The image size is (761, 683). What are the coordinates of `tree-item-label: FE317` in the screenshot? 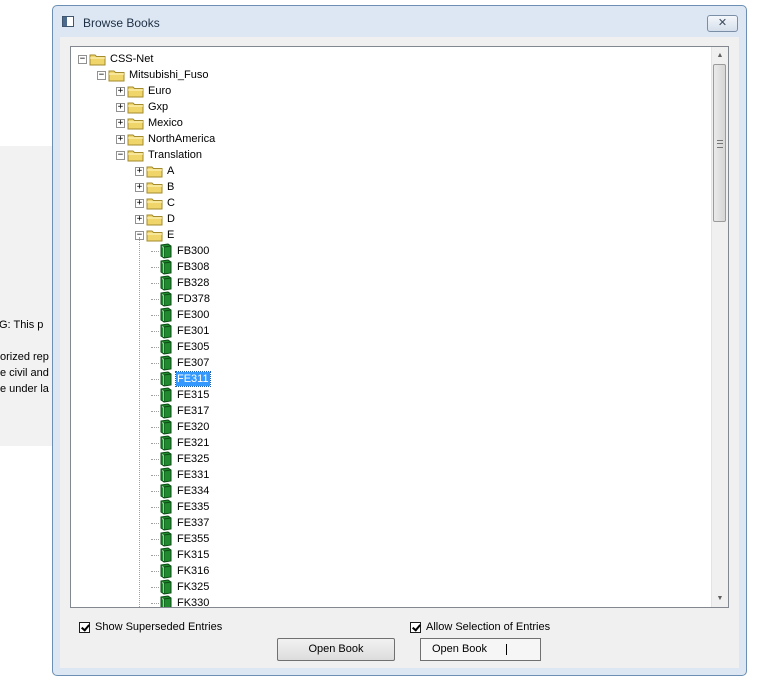 It's located at (193, 411).